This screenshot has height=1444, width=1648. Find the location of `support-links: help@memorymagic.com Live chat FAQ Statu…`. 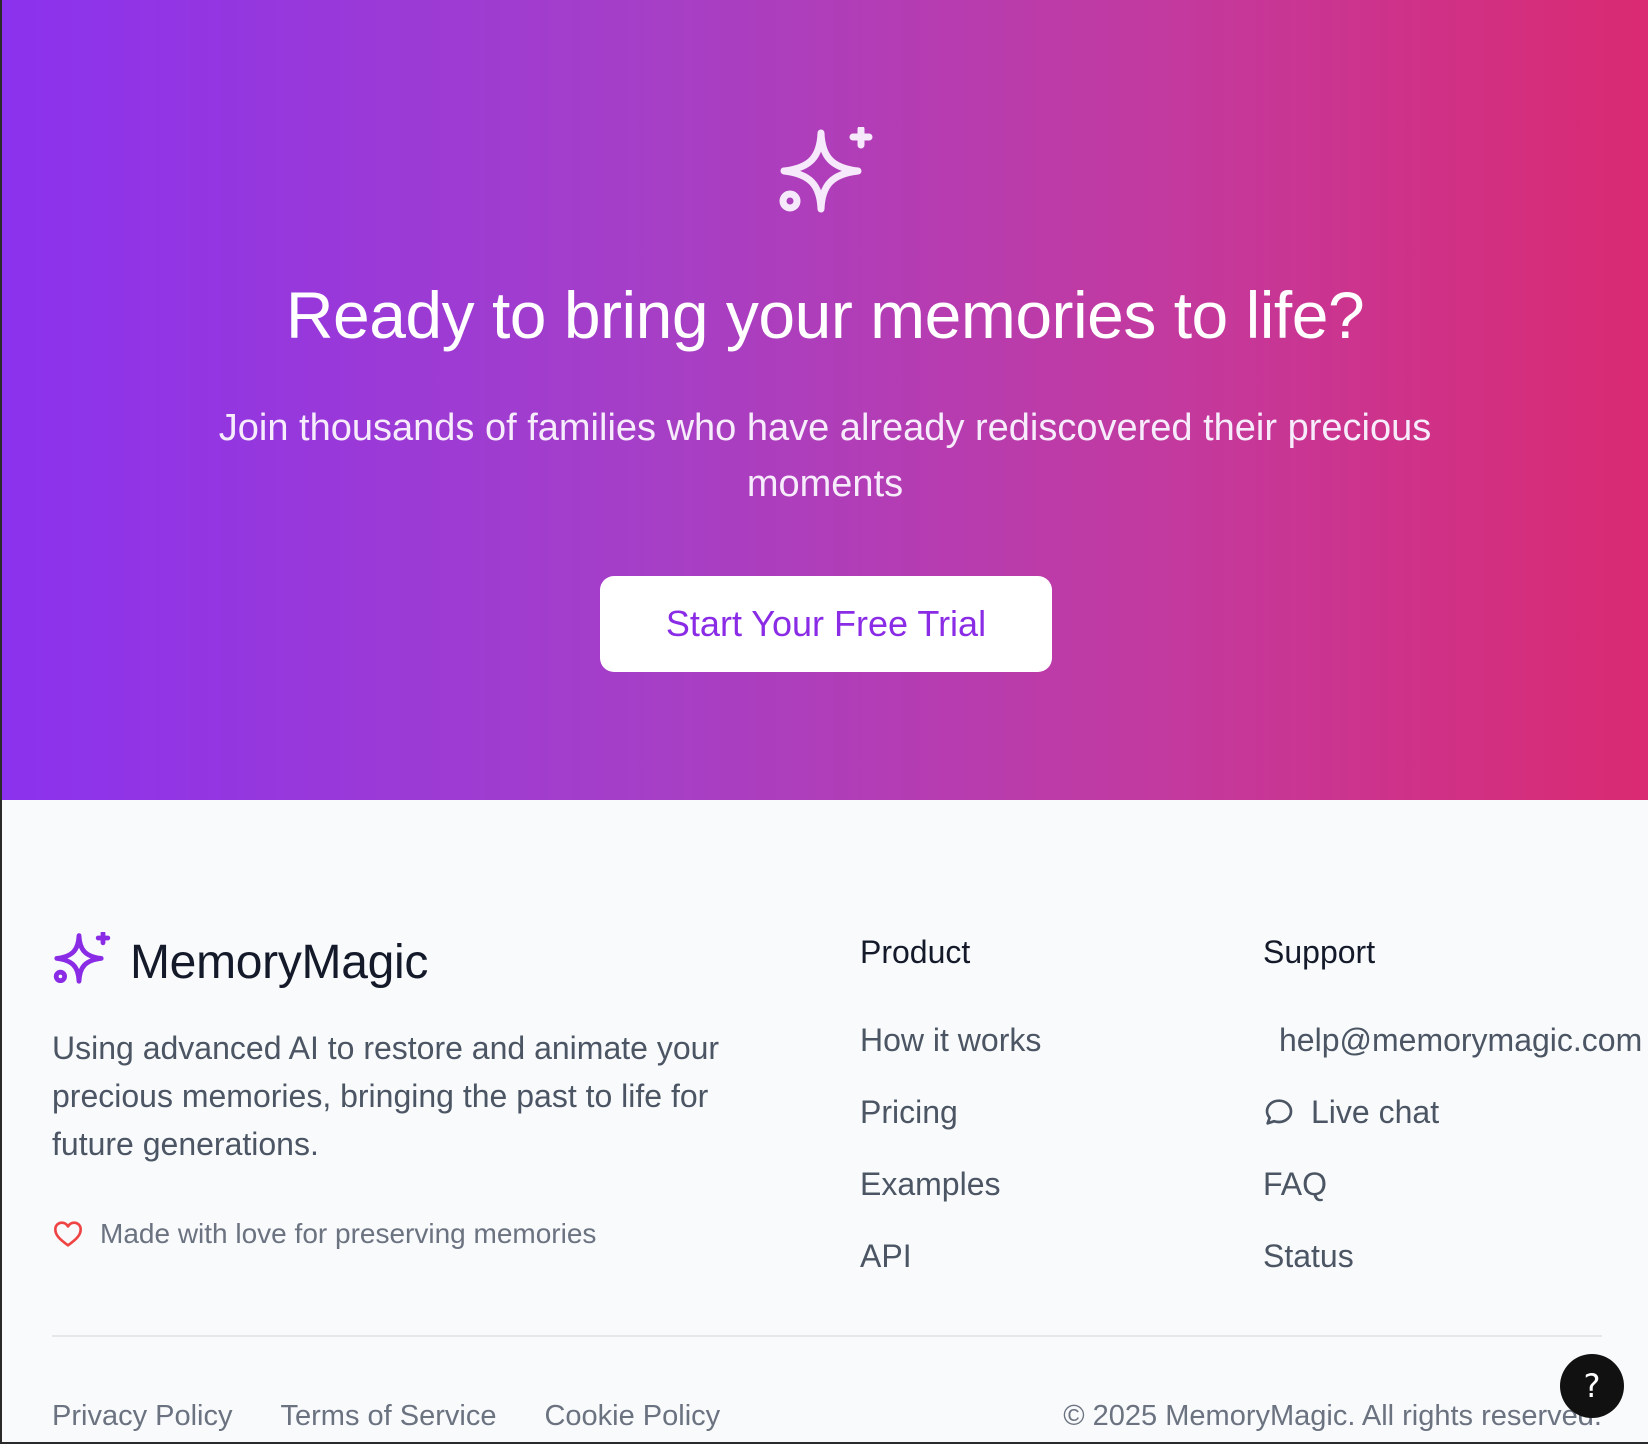

support-links: help@memorymagic.com Live chat FAQ Statu… is located at coordinates (1452, 1148).